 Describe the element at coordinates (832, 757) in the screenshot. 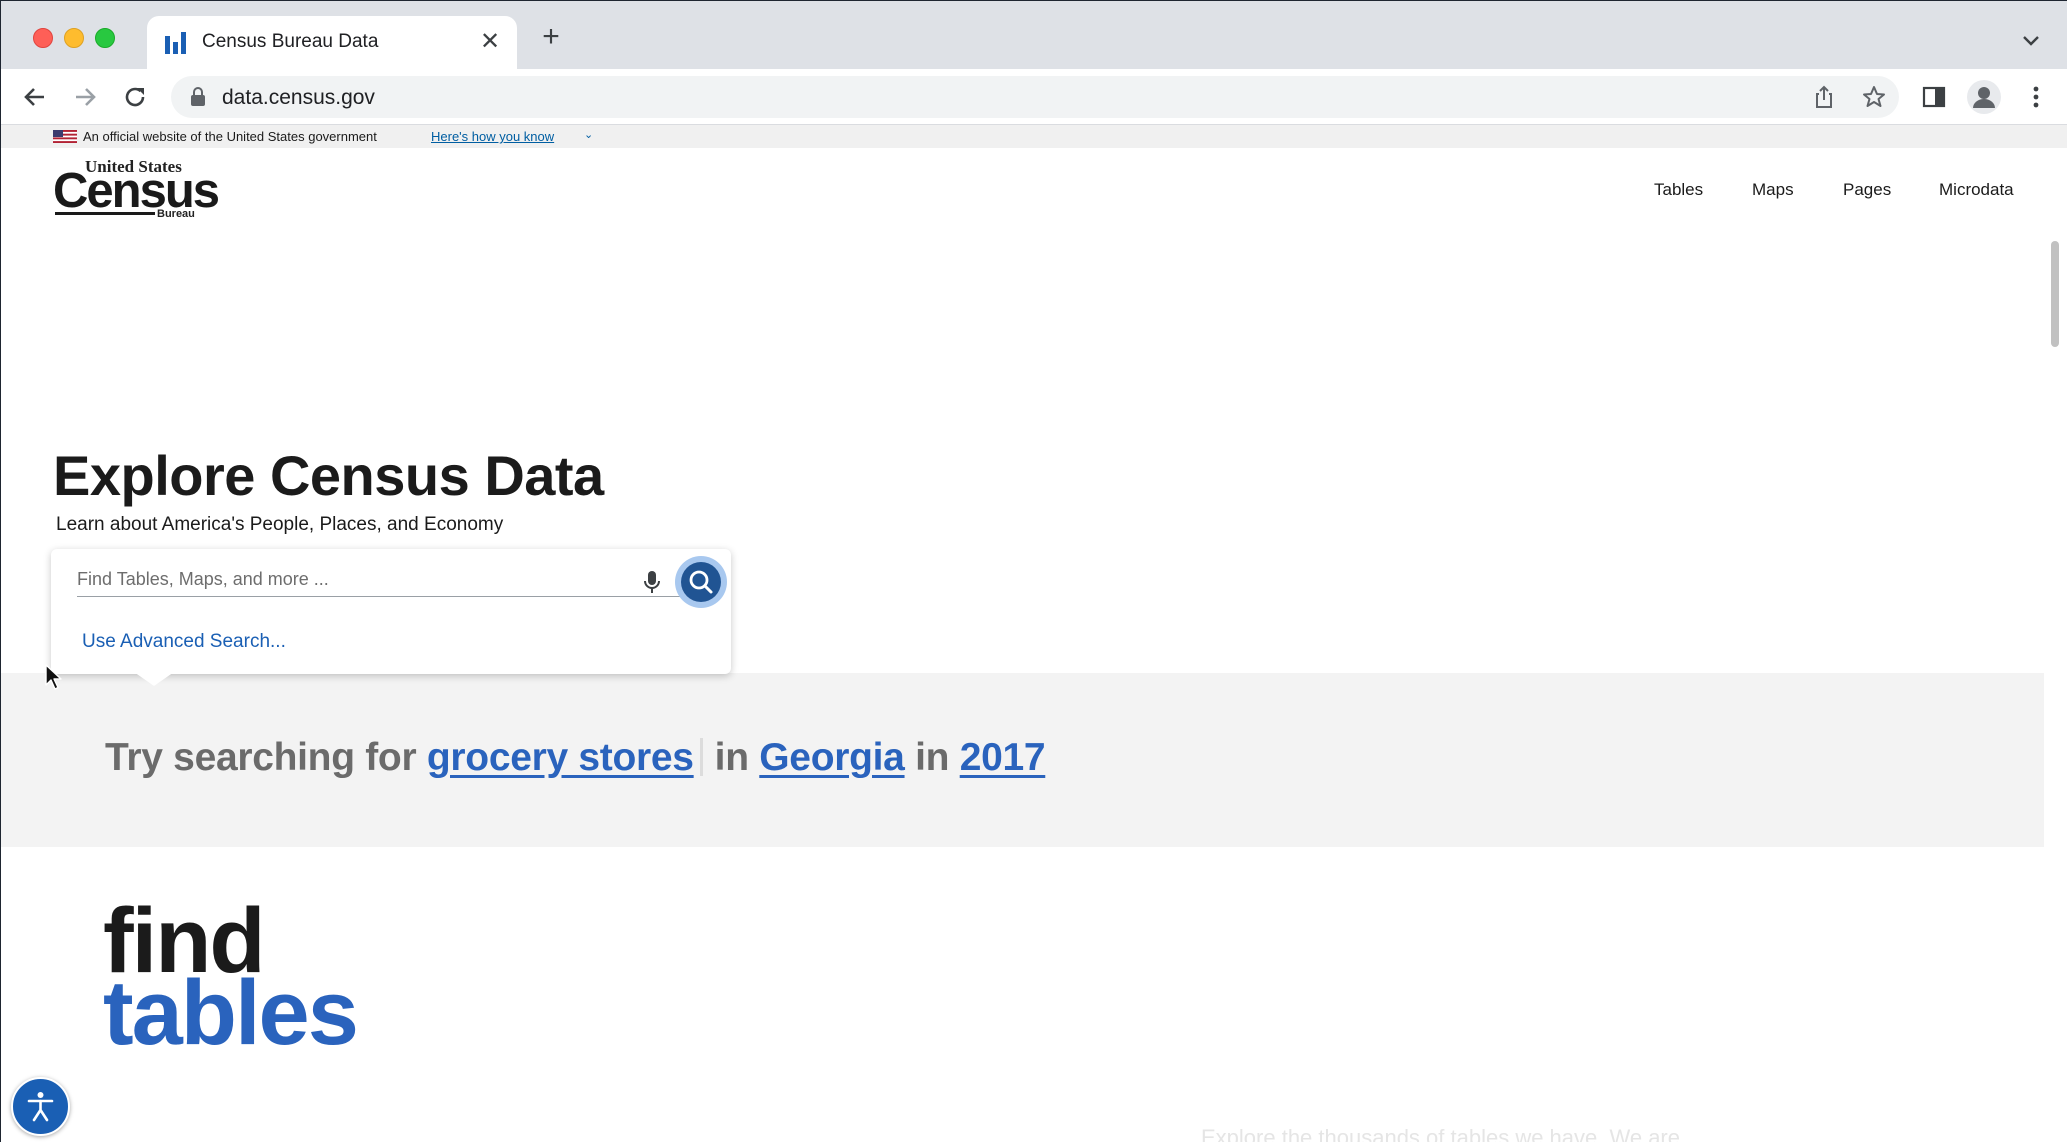

I see `suggestion-geography-link: Georgia` at that location.